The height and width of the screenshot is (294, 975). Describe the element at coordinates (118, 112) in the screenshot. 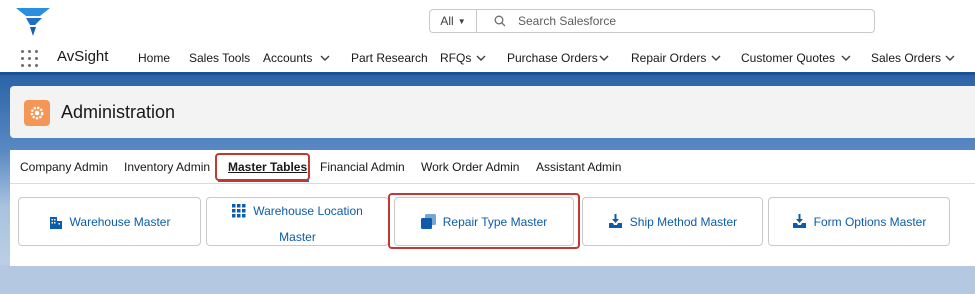

I see `page-title: Administration` at that location.